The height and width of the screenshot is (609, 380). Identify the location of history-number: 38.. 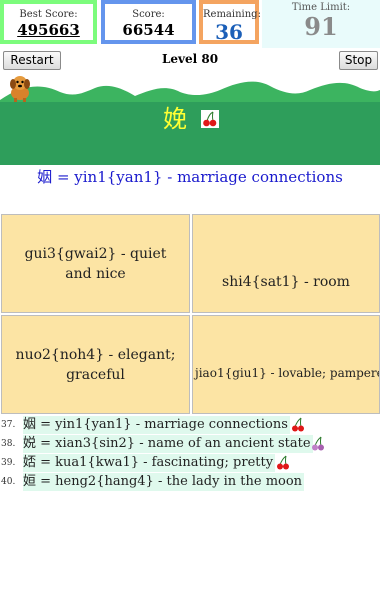
(8, 444).